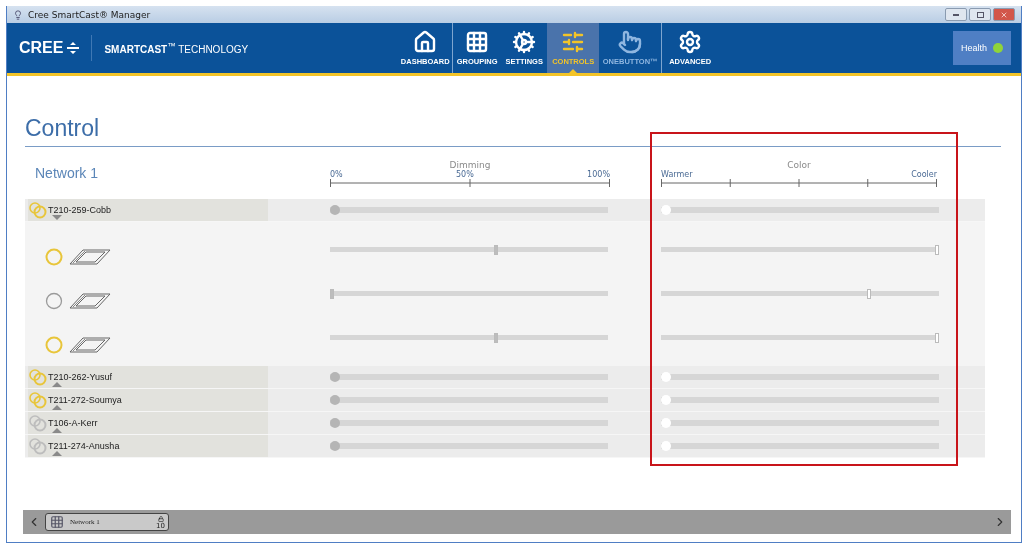 The image size is (1028, 548). I want to click on logo-icon, so click(73, 48).